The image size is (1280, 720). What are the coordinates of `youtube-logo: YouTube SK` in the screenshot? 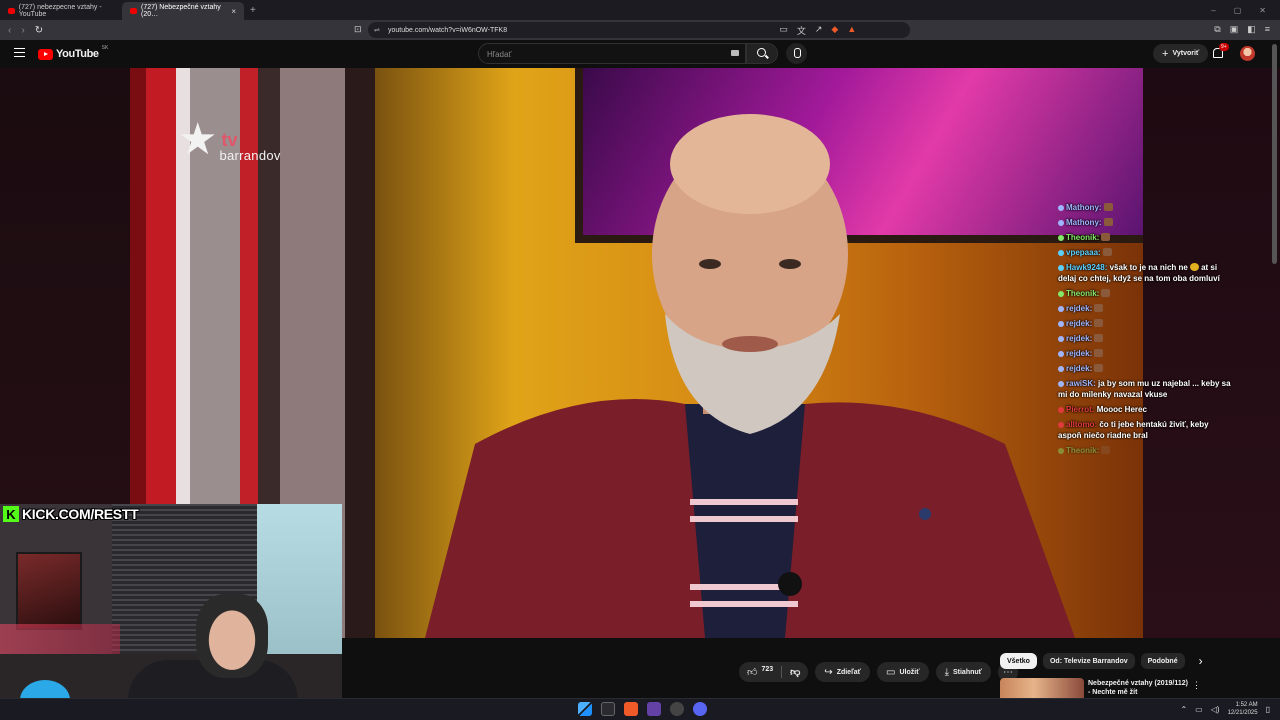 It's located at (73, 52).